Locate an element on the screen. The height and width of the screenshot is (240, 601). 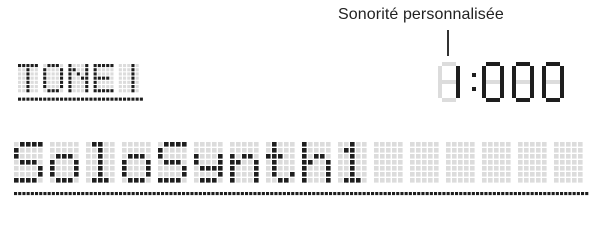
lcd-mode-text is located at coordinates (78, 78).